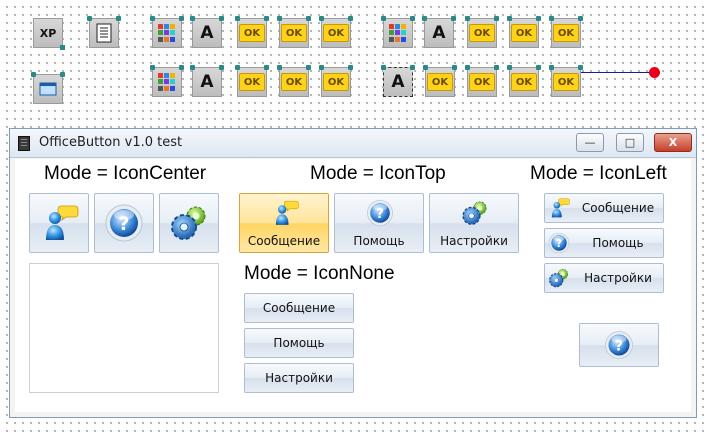 The height and width of the screenshot is (432, 710). I want to click on message-button-icon-left: Сообщение, so click(604, 208).